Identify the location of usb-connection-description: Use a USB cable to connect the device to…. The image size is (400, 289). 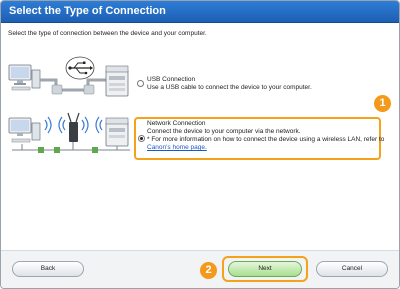
(229, 87).